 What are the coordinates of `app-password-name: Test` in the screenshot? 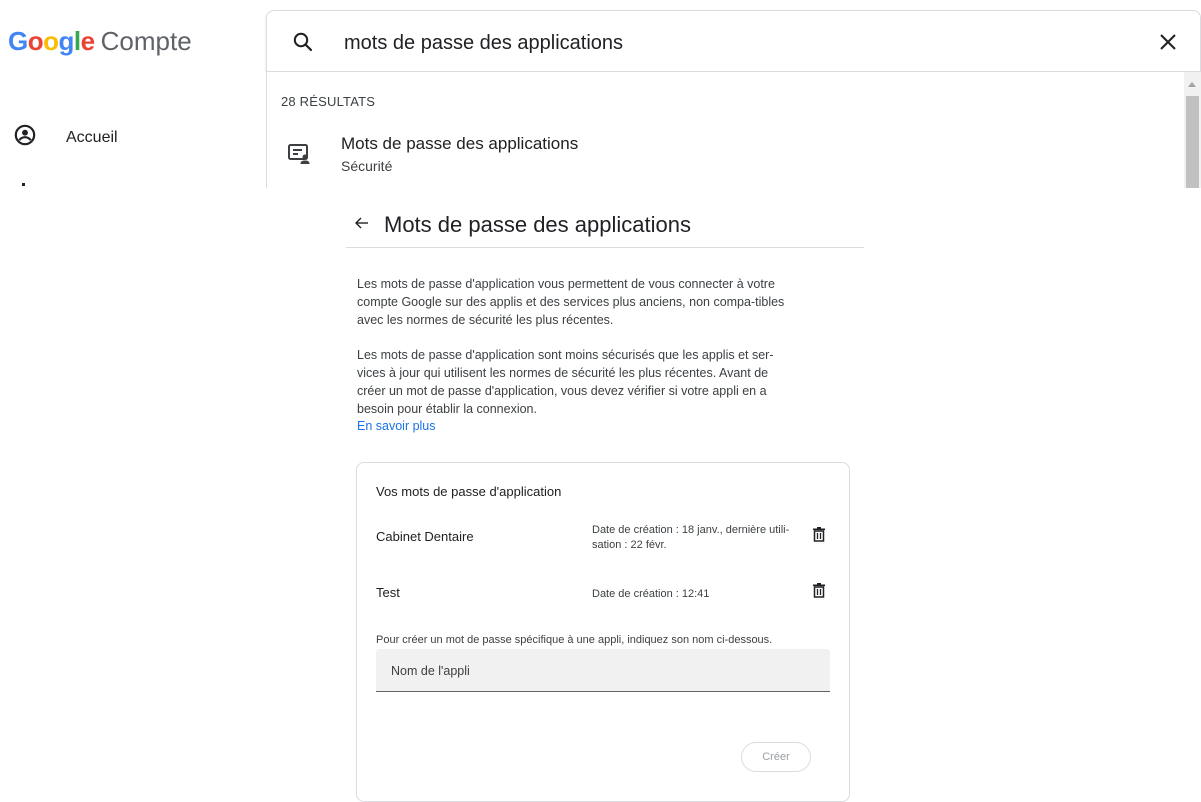 It's located at (388, 592).